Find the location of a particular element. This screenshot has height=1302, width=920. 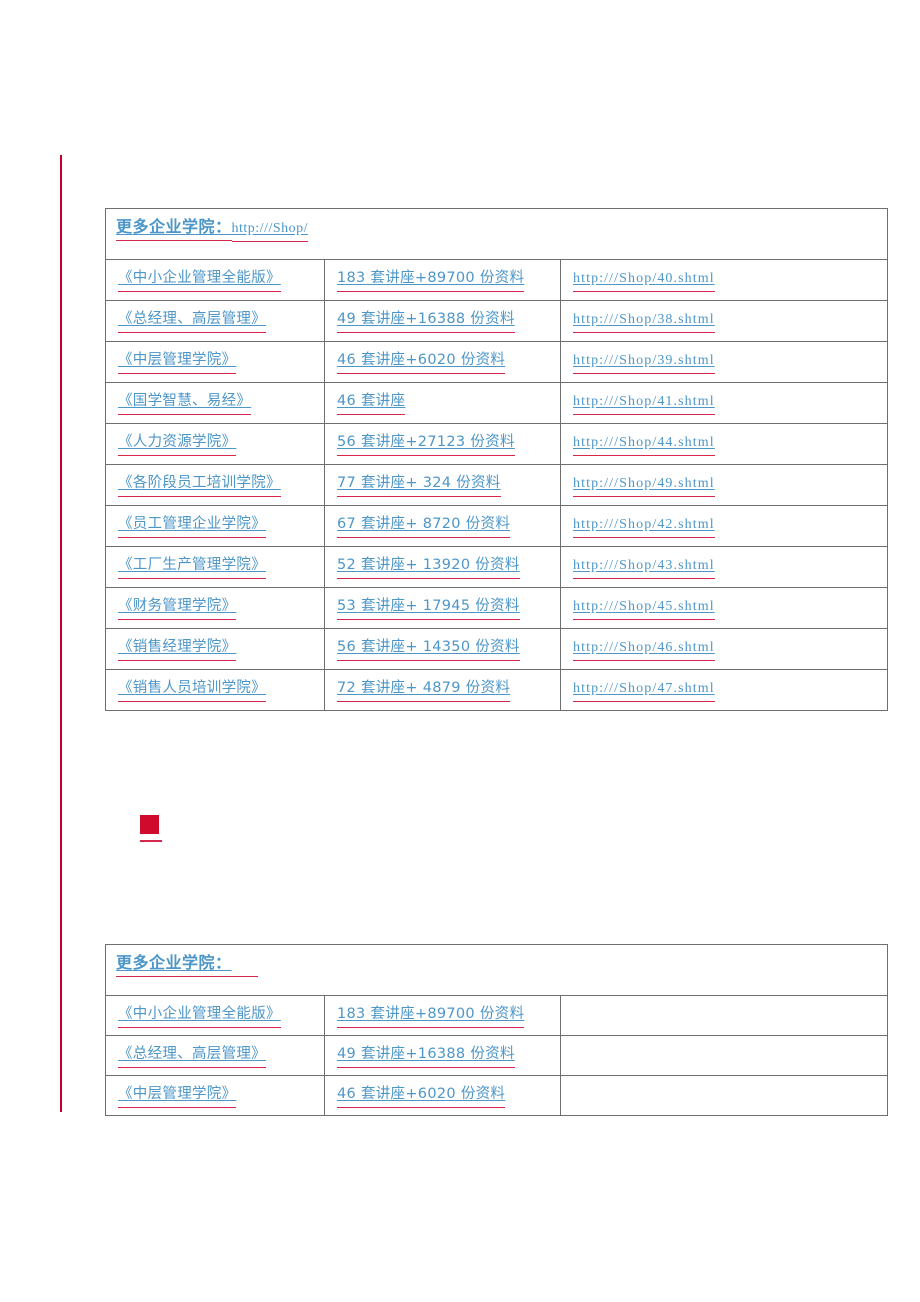

table-header-row: 更多企业学院： is located at coordinates (496, 970).